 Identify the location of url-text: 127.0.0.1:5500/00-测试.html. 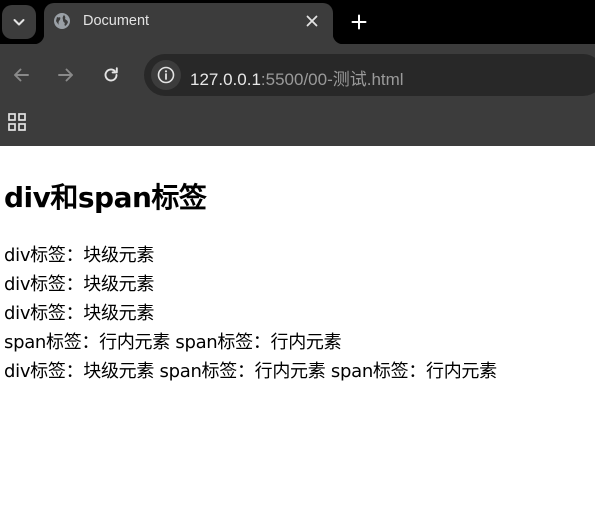
(297, 77).